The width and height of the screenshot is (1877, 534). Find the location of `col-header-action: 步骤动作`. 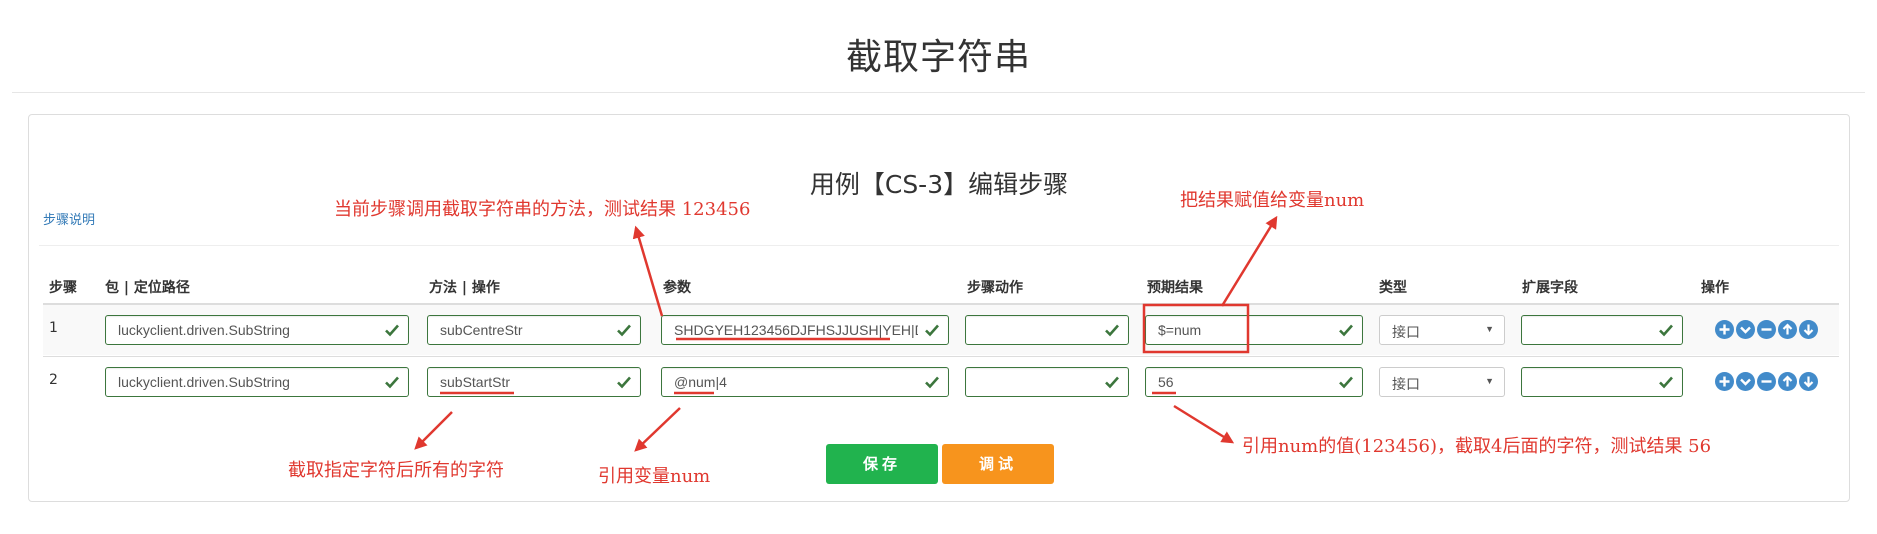

col-header-action: 步骤动作 is located at coordinates (995, 288).